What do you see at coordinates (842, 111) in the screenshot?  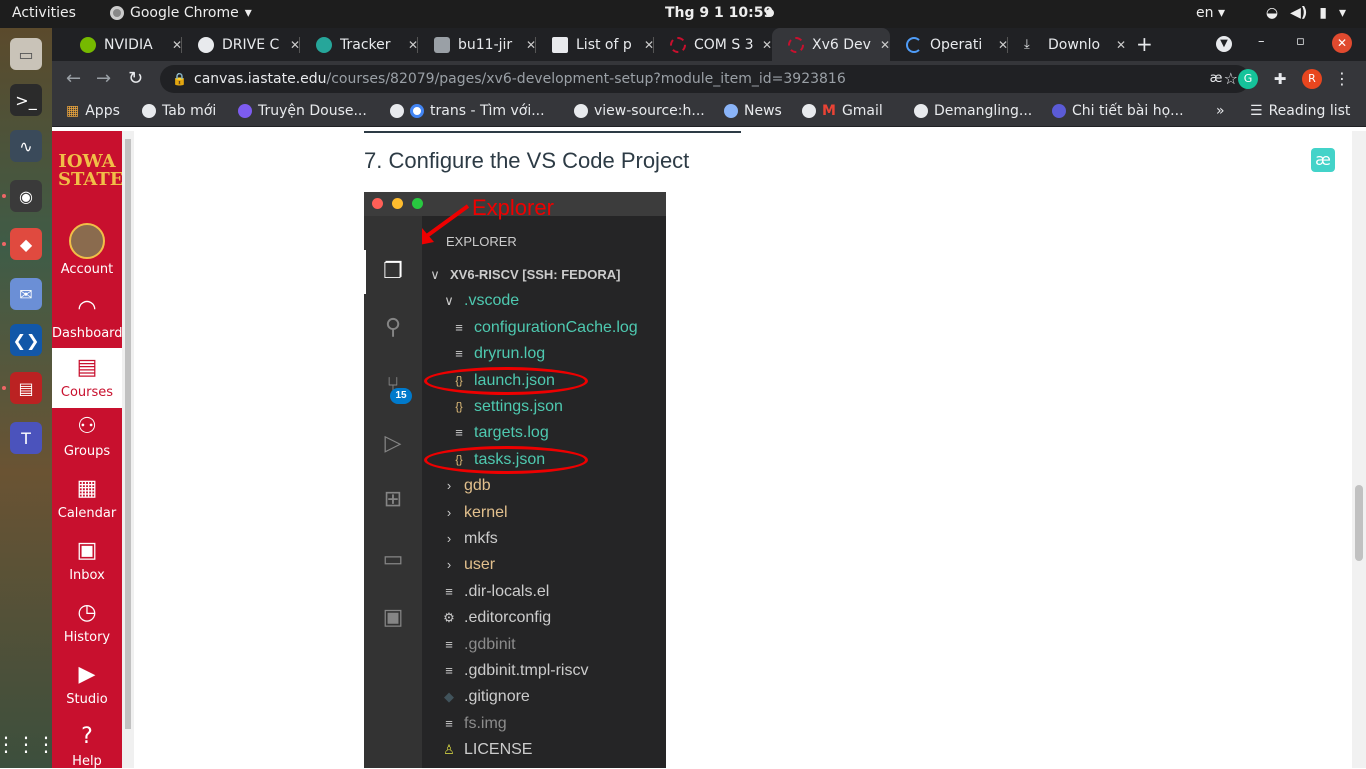 I see `bookmark-gmail: M Gmail` at bounding box center [842, 111].